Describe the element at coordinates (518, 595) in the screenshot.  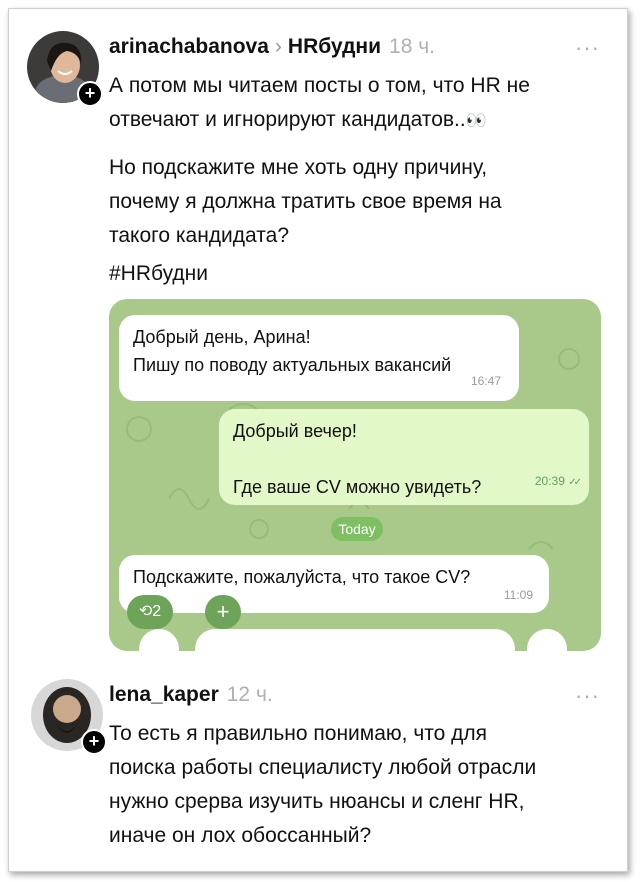
I see `message-time: 11:09` at that location.